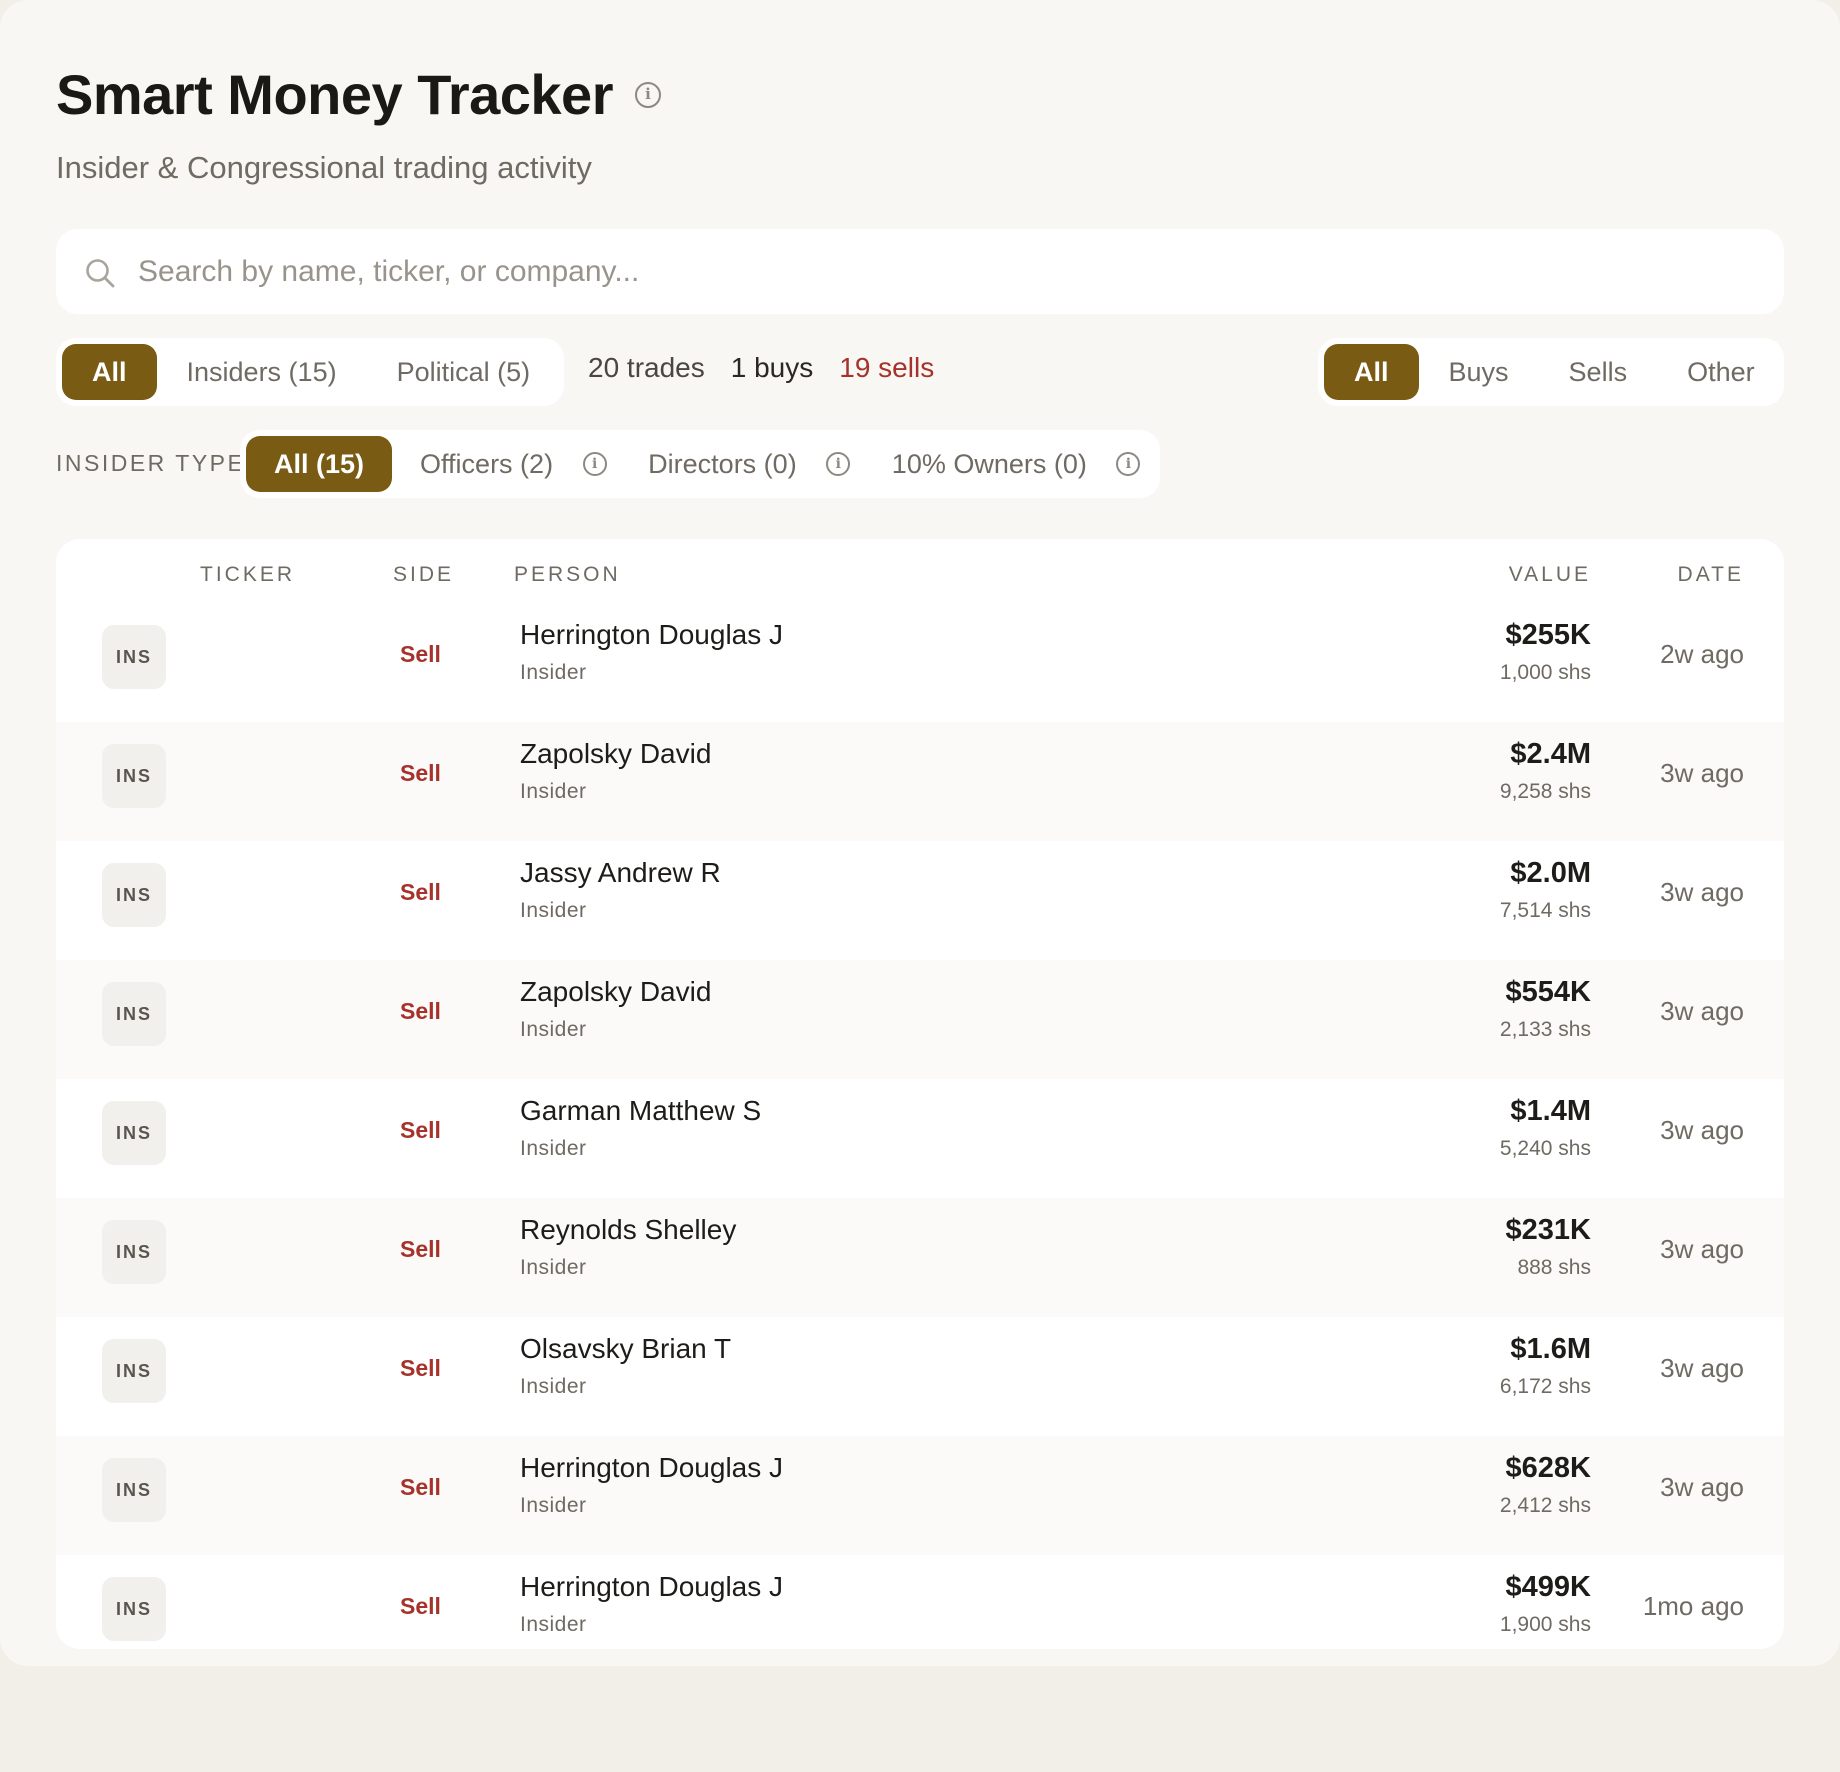 The width and height of the screenshot is (1840, 1772). I want to click on owners-info-icon: i, so click(1128, 464).